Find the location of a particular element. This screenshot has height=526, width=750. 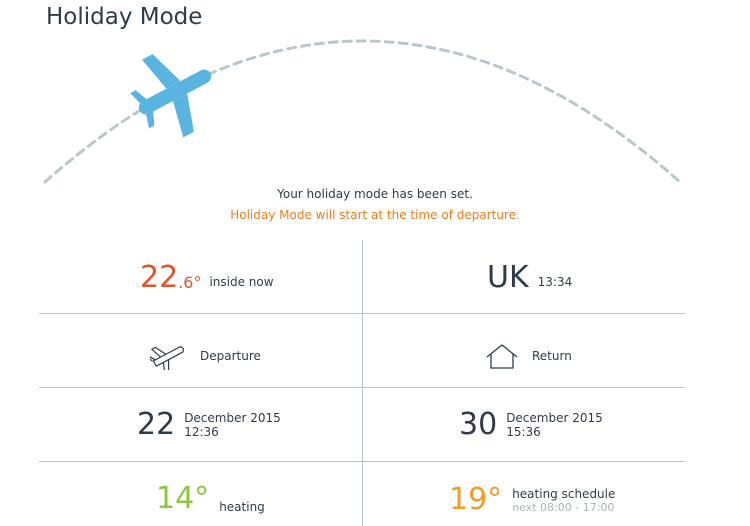

return-date: 30 December 2015 15:36 is located at coordinates (531, 425).